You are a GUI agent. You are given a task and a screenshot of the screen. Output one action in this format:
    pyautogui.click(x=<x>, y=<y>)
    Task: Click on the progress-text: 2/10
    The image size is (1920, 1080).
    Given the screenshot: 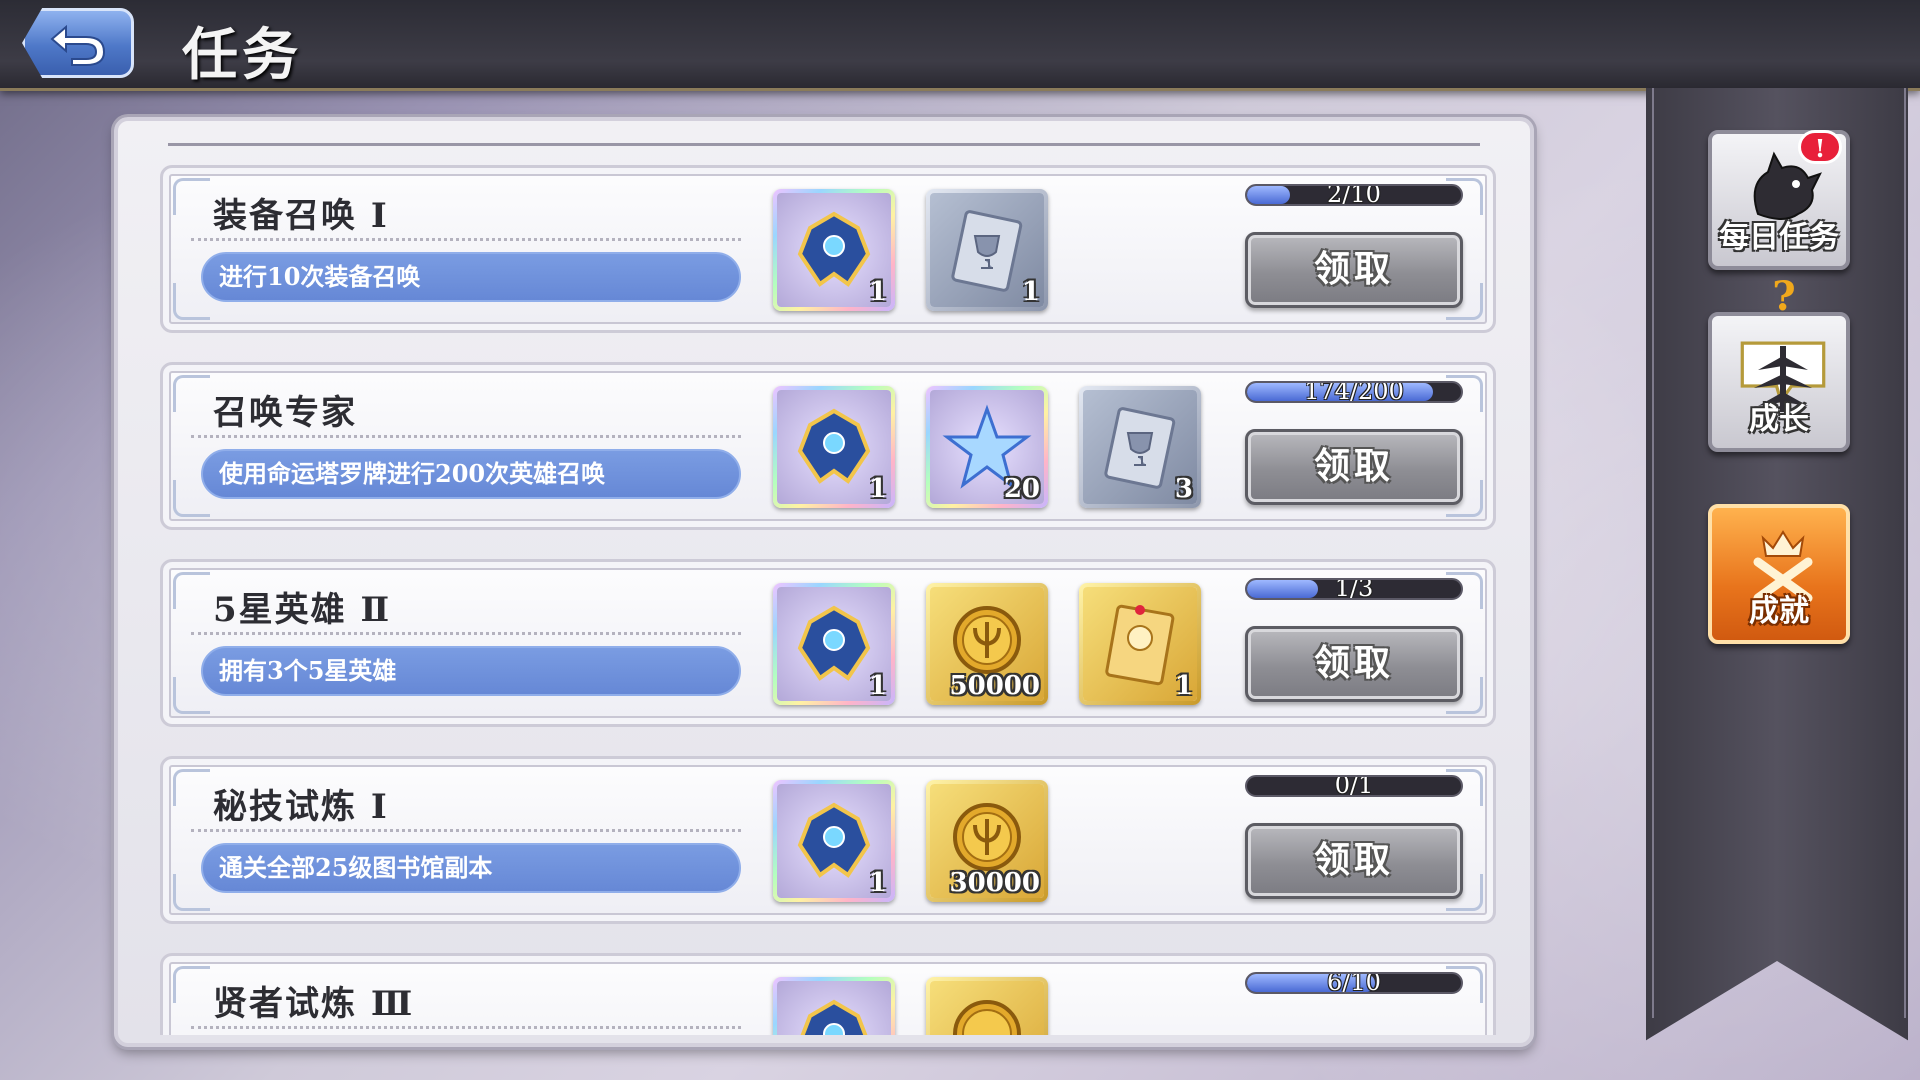 What is the action you would take?
    pyautogui.click(x=1354, y=195)
    